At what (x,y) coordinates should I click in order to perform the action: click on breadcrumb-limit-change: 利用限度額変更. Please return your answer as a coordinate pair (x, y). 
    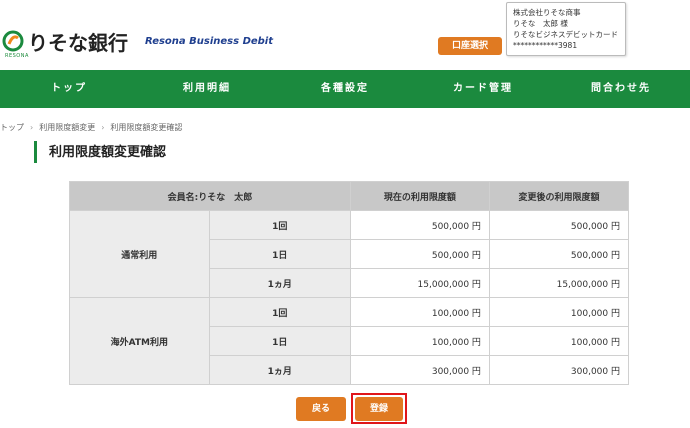
    Looking at the image, I should click on (67, 127).